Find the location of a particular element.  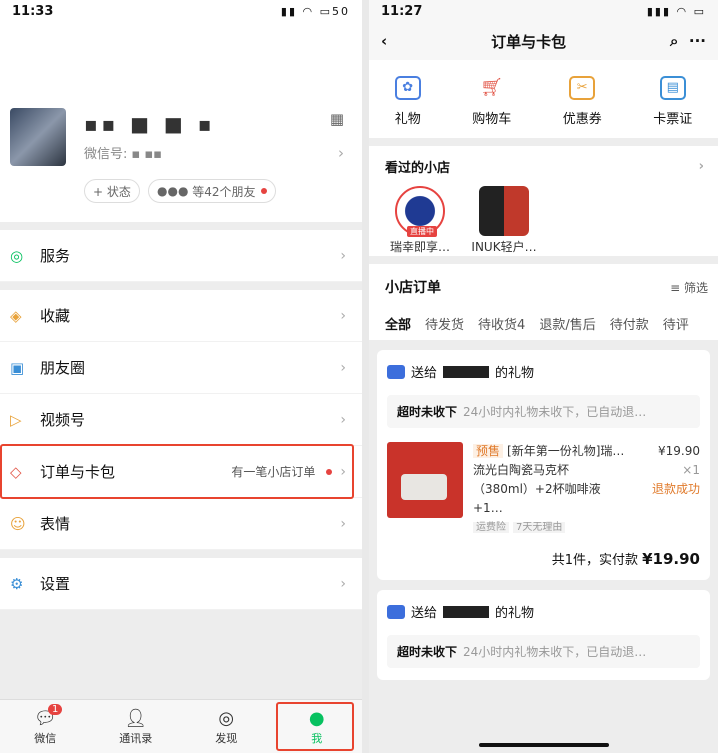

unread-badge: 1 is located at coordinates (55, 709).